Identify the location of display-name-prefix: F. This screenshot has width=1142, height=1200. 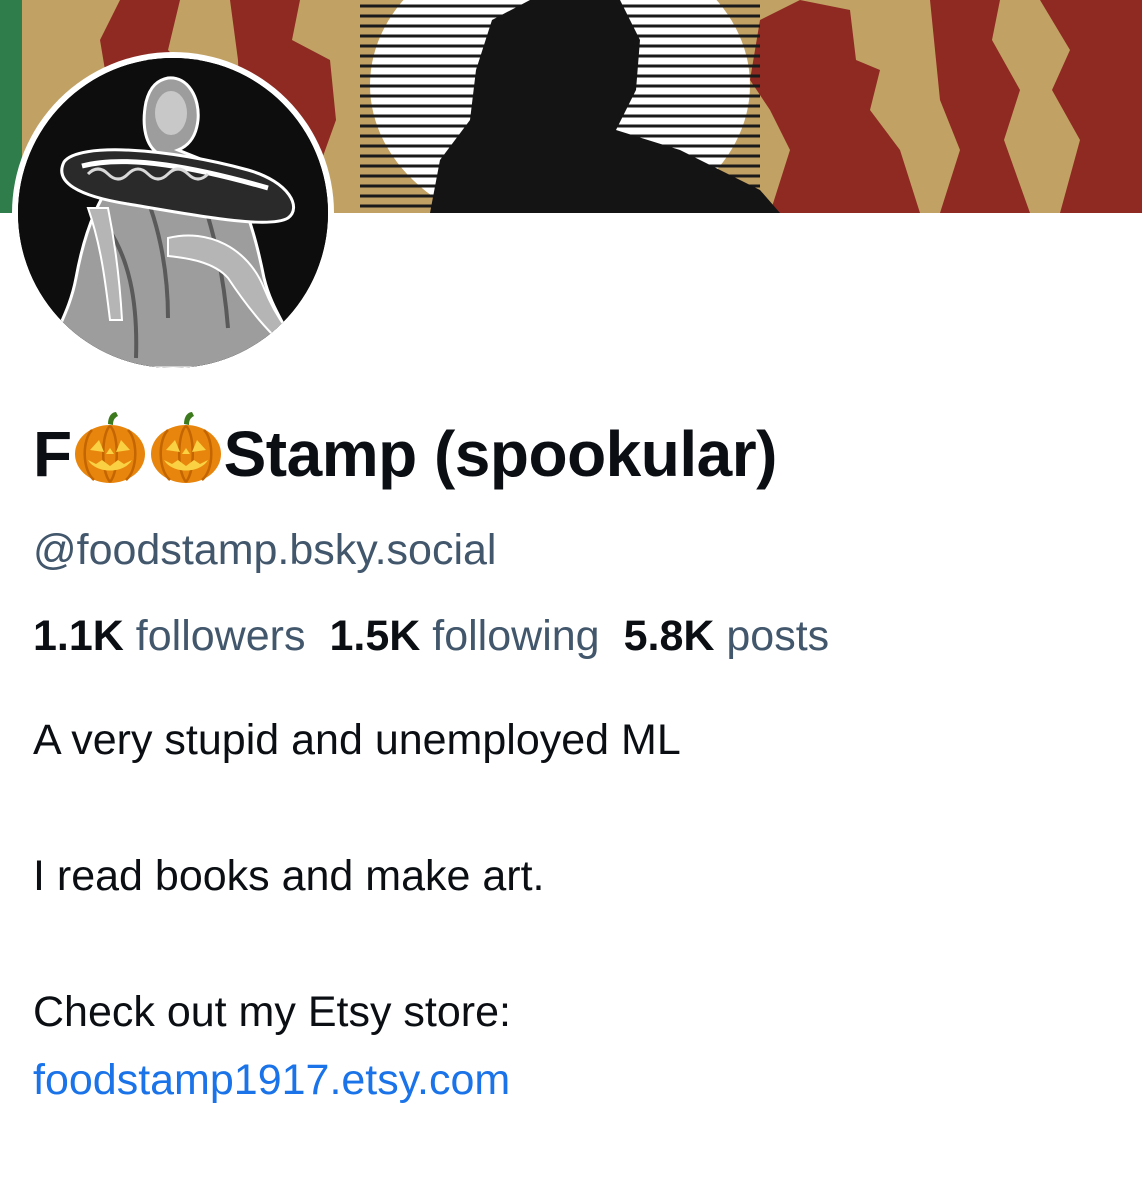
(52, 454).